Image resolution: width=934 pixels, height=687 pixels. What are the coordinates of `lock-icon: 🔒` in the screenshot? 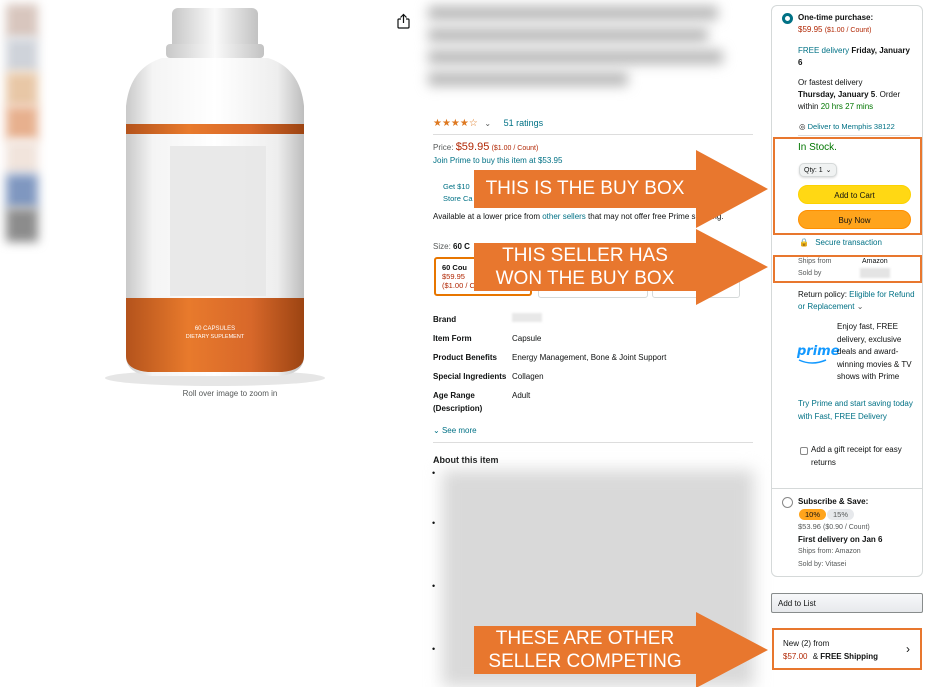 It's located at (804, 242).